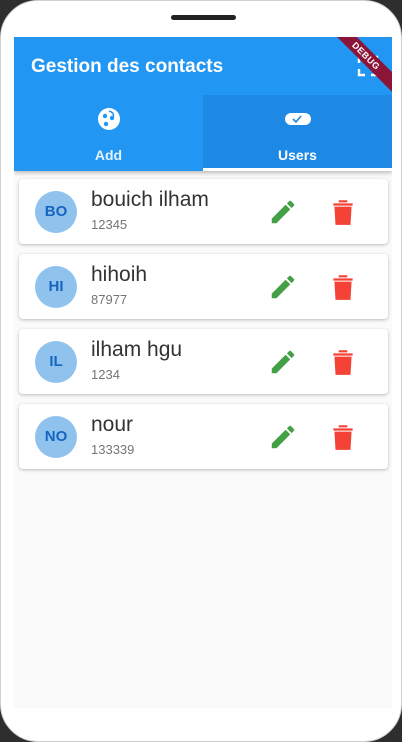  What do you see at coordinates (203, 17) in the screenshot?
I see `phone-speaker` at bounding box center [203, 17].